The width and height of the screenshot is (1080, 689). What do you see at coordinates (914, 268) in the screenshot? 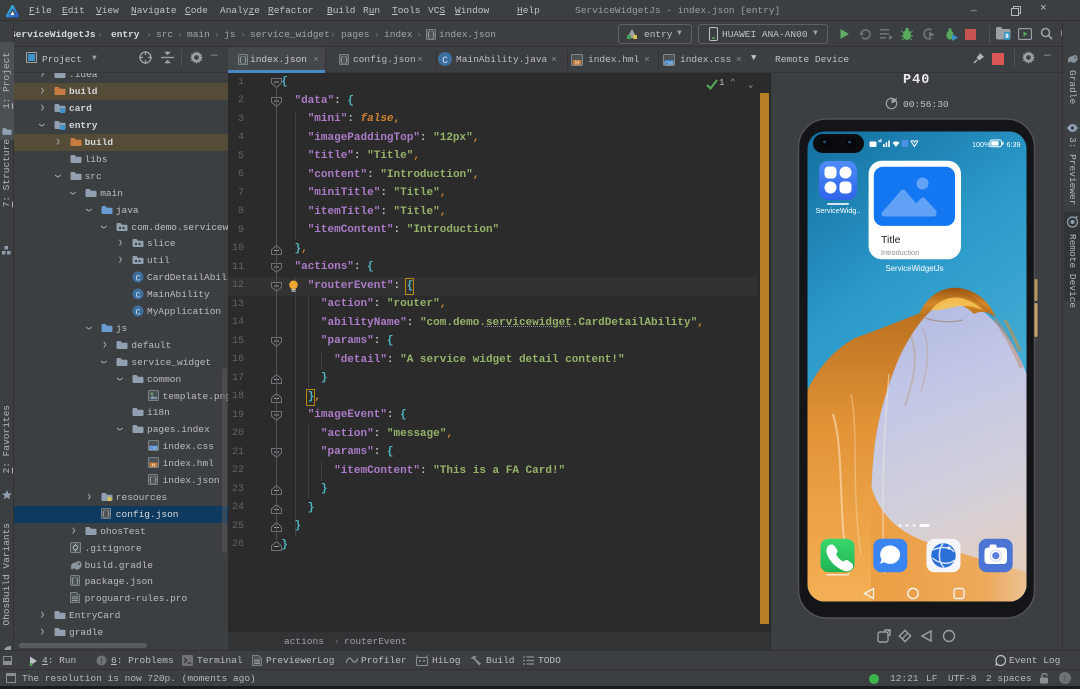
I see `svg-text: ServiceWidgetJs` at bounding box center [914, 268].